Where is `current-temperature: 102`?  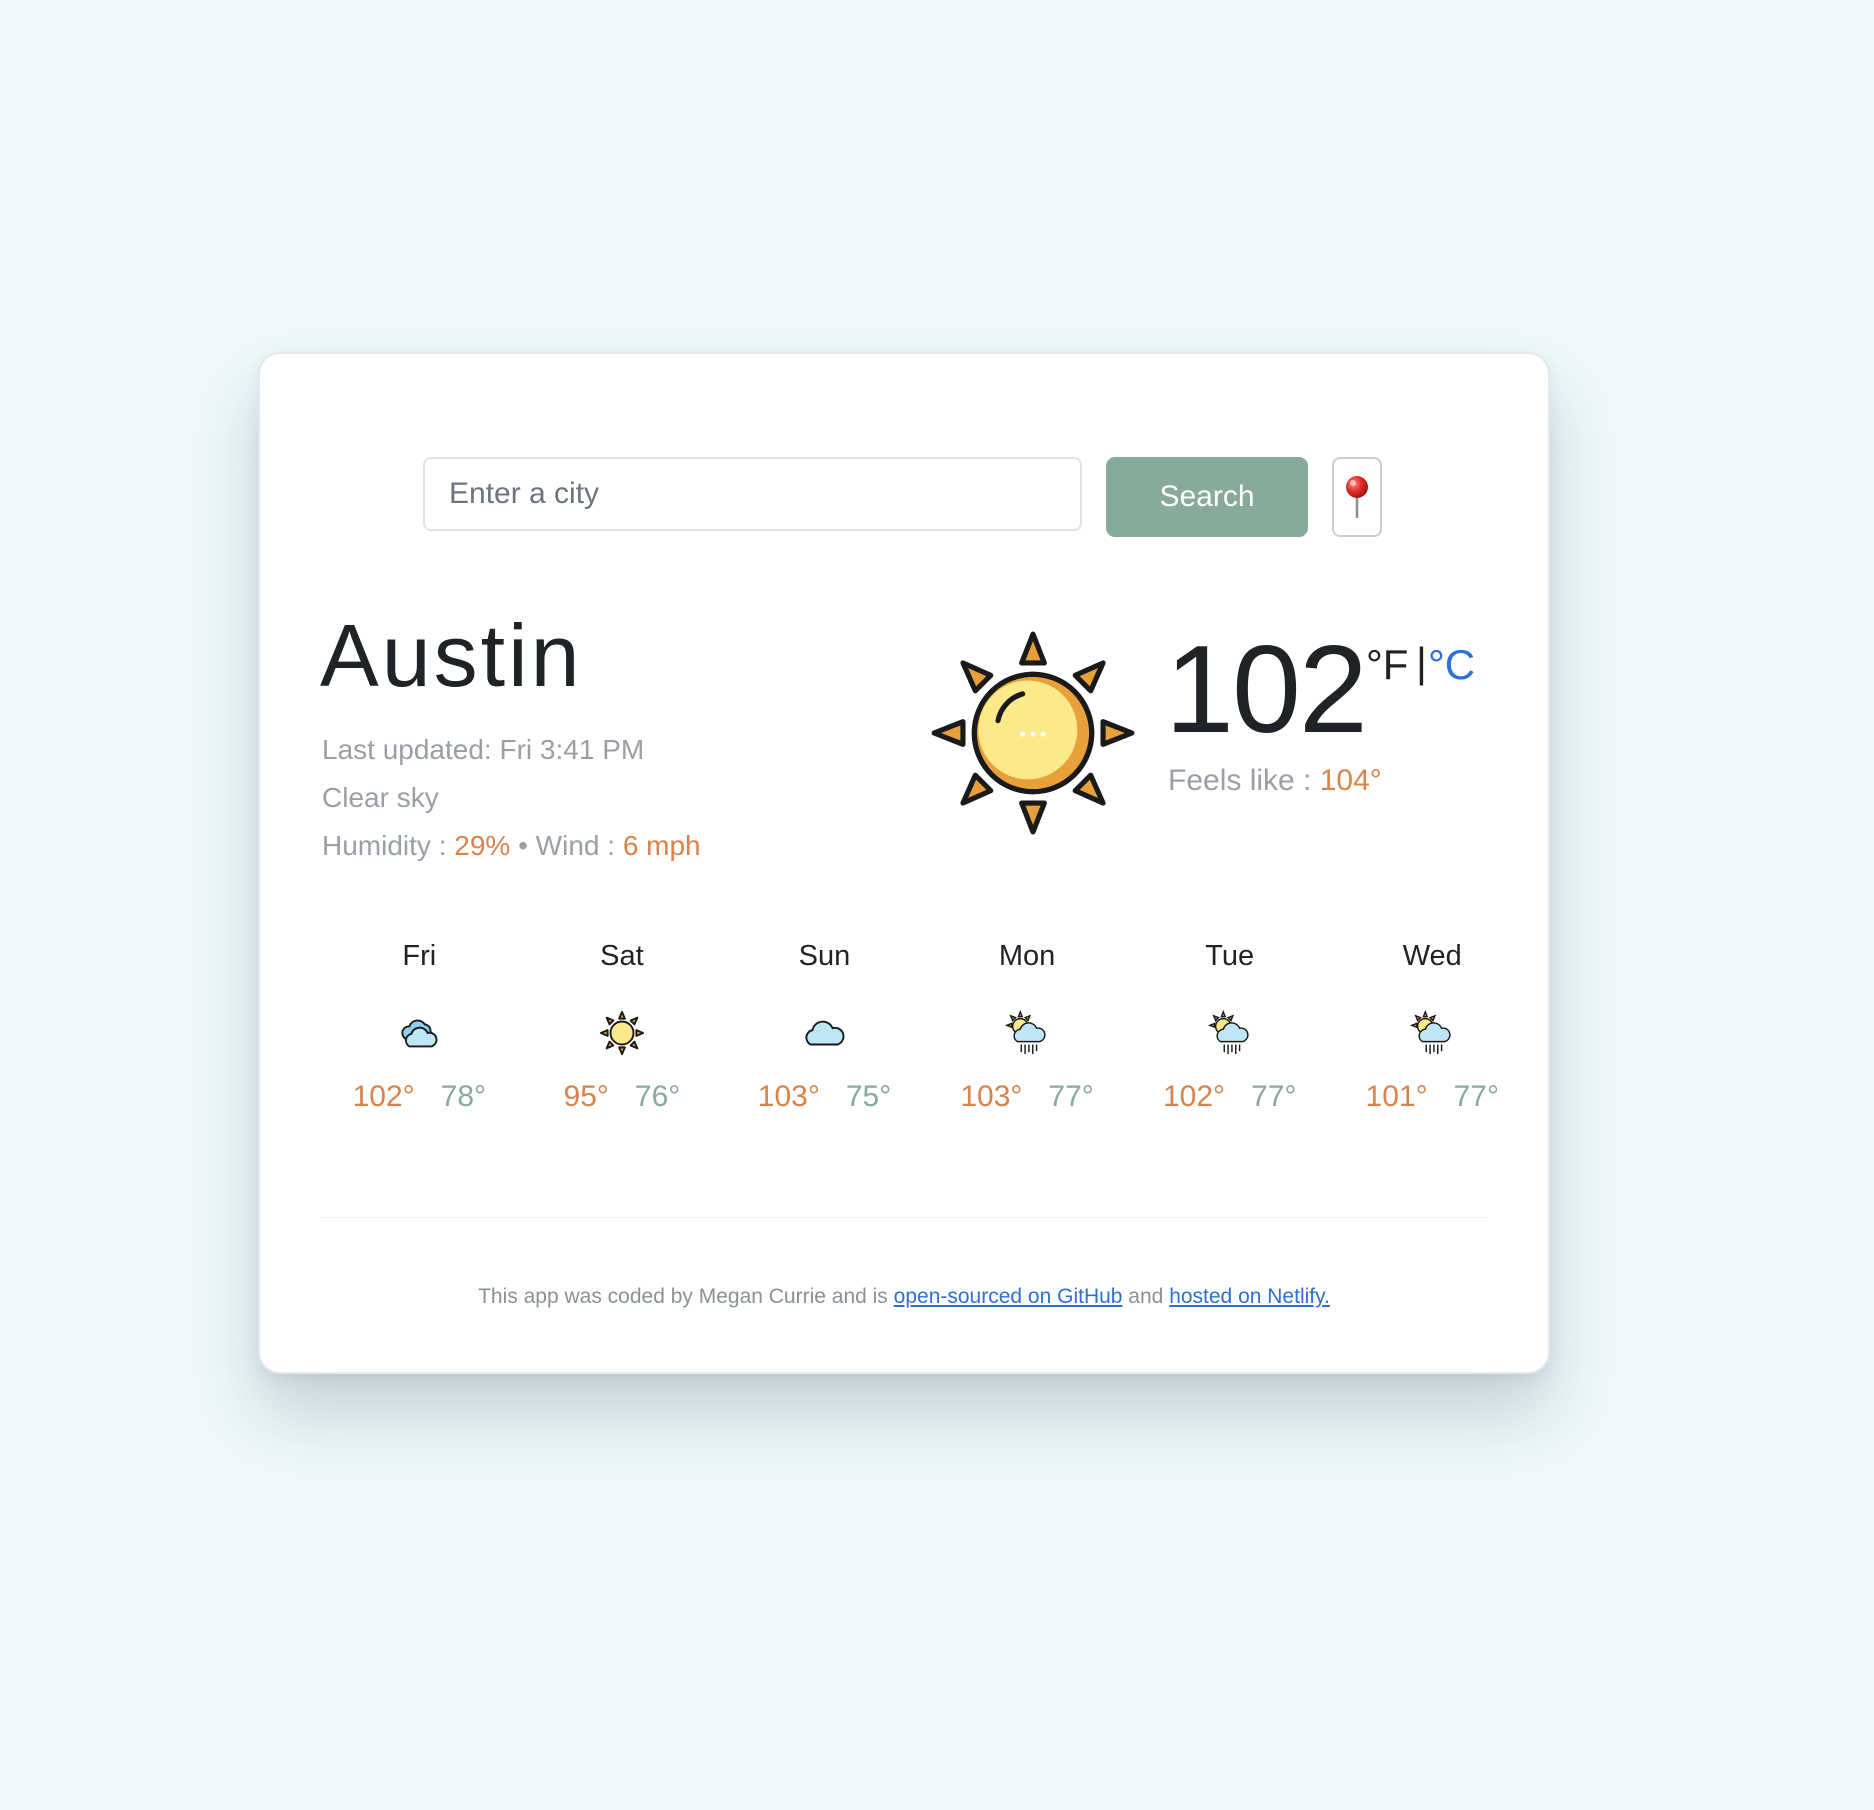
current-temperature: 102 is located at coordinates (1266, 690).